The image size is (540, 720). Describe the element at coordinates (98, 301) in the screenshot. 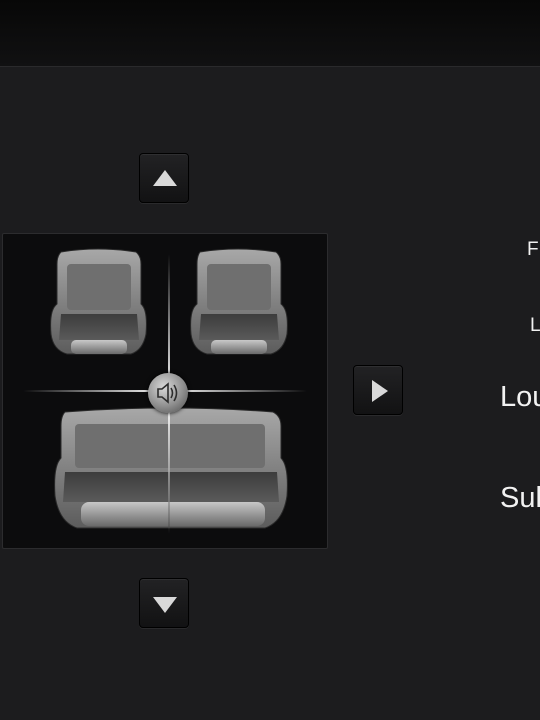

I see `front-left-seat` at that location.